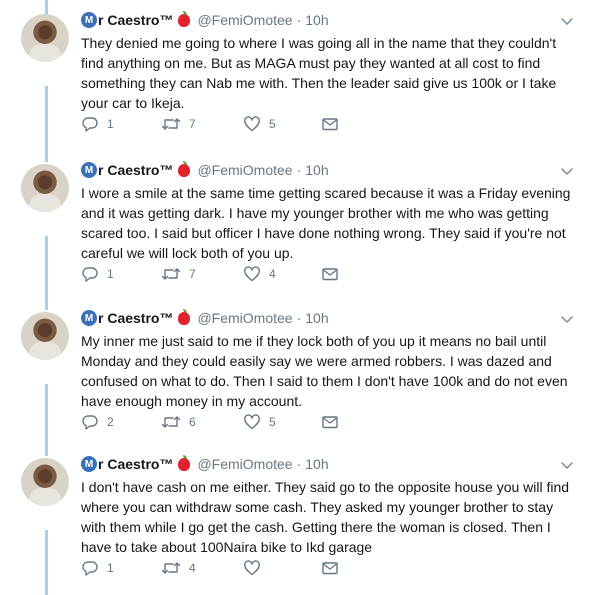 The height and width of the screenshot is (595, 600). Describe the element at coordinates (121, 422) in the screenshot. I see `reply-button: 2` at that location.